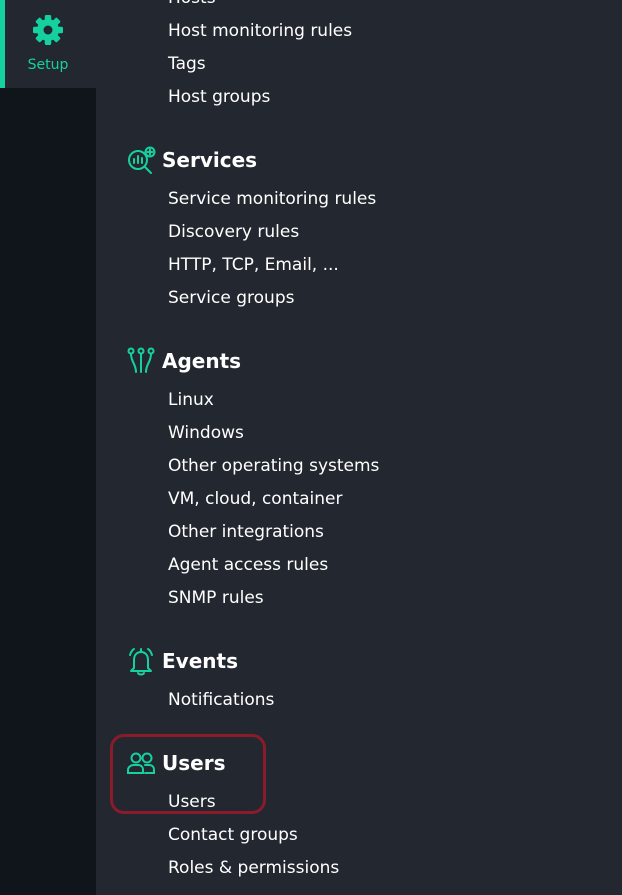 Image resolution: width=622 pixels, height=895 pixels. I want to click on menu-item-notifications: Notifications, so click(221, 700).